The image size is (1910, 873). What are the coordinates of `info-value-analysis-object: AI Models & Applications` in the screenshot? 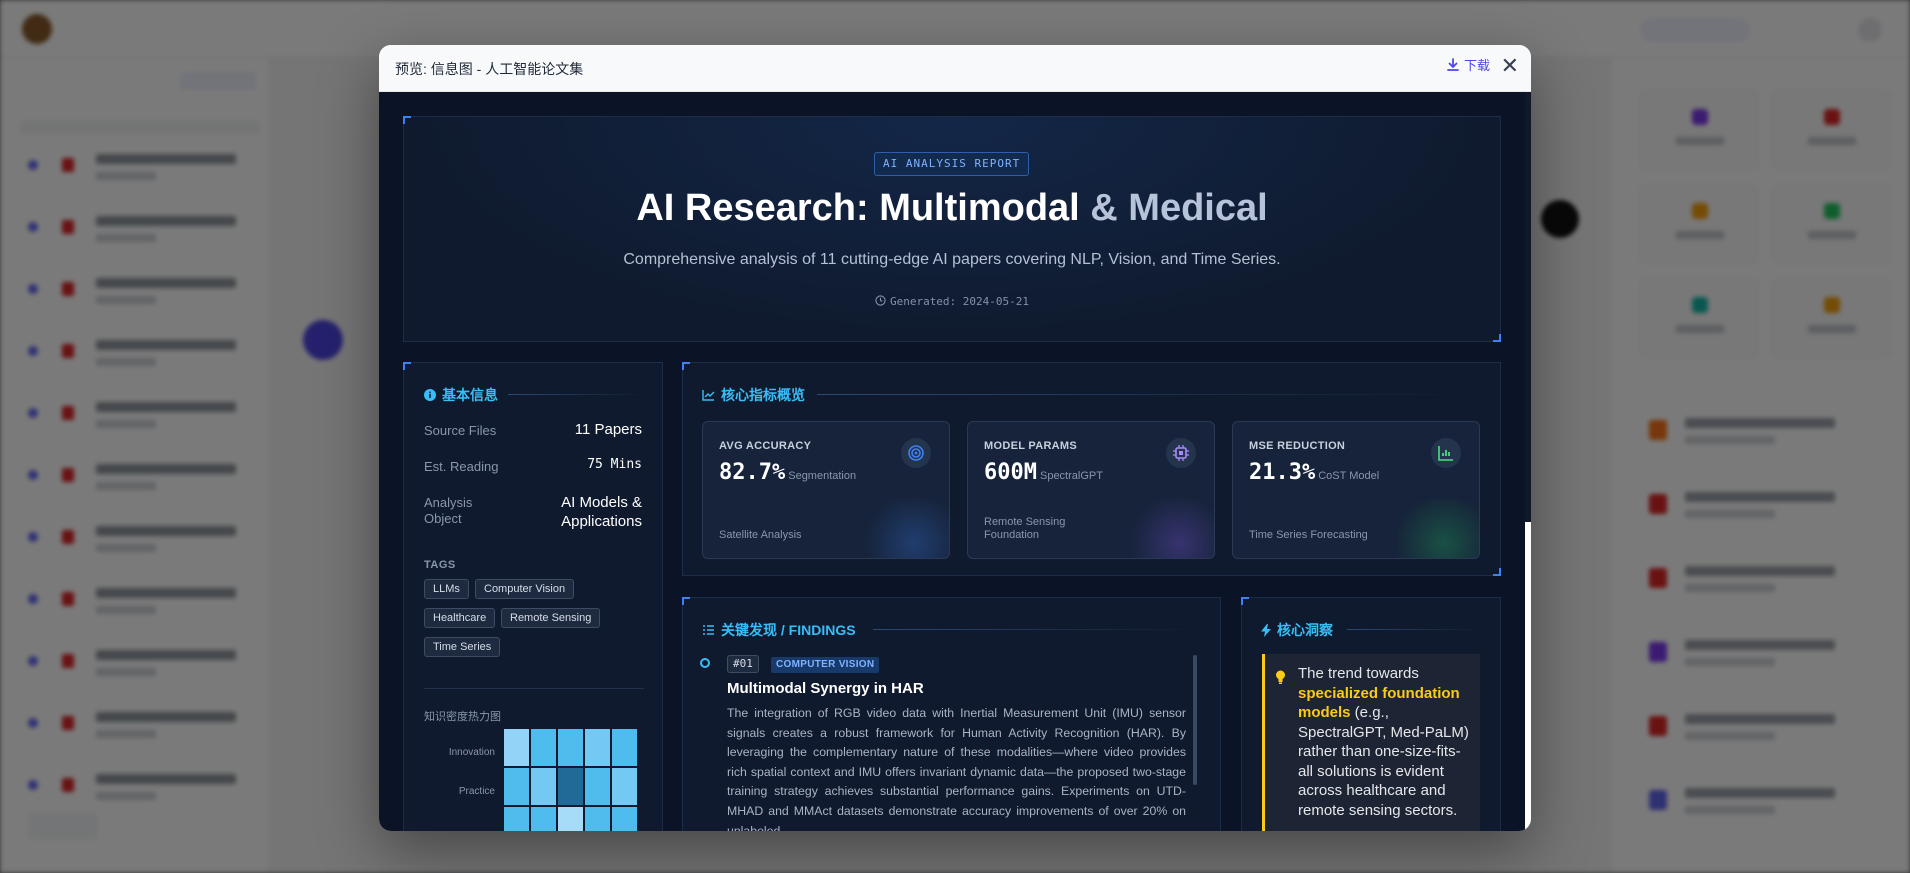 It's located at (601, 512).